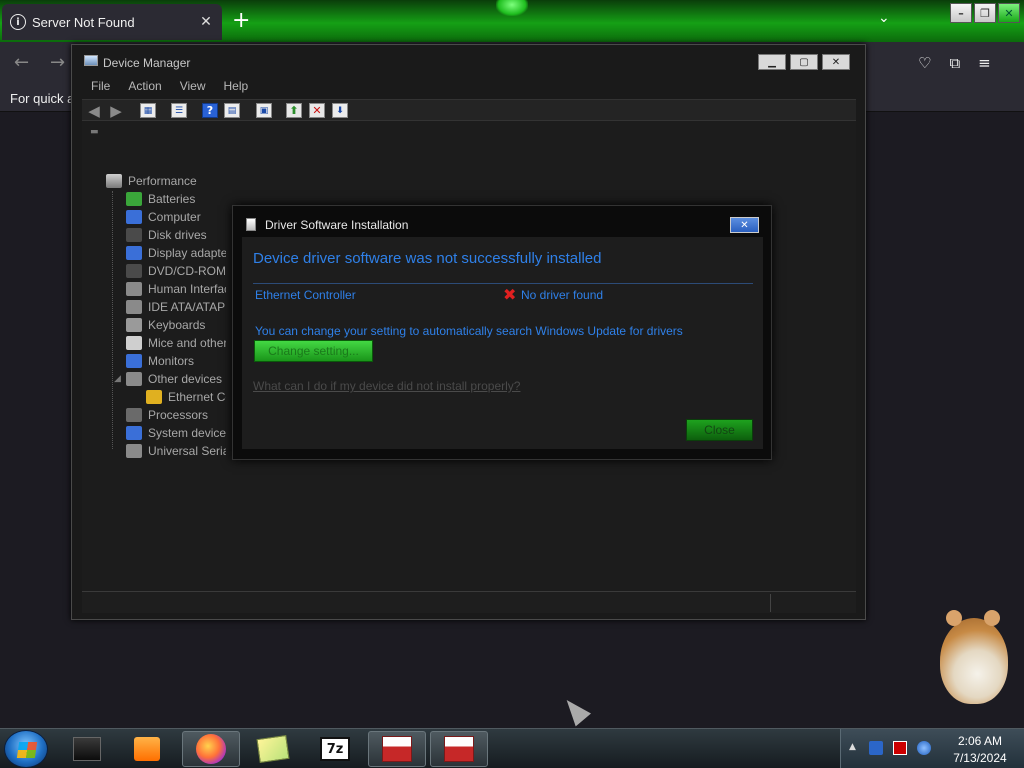  What do you see at coordinates (836, 62) in the screenshot?
I see `close-button: ✕` at bounding box center [836, 62].